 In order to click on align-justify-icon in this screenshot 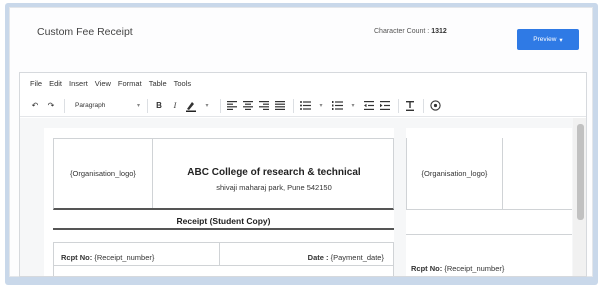, I will do `click(280, 106)`.